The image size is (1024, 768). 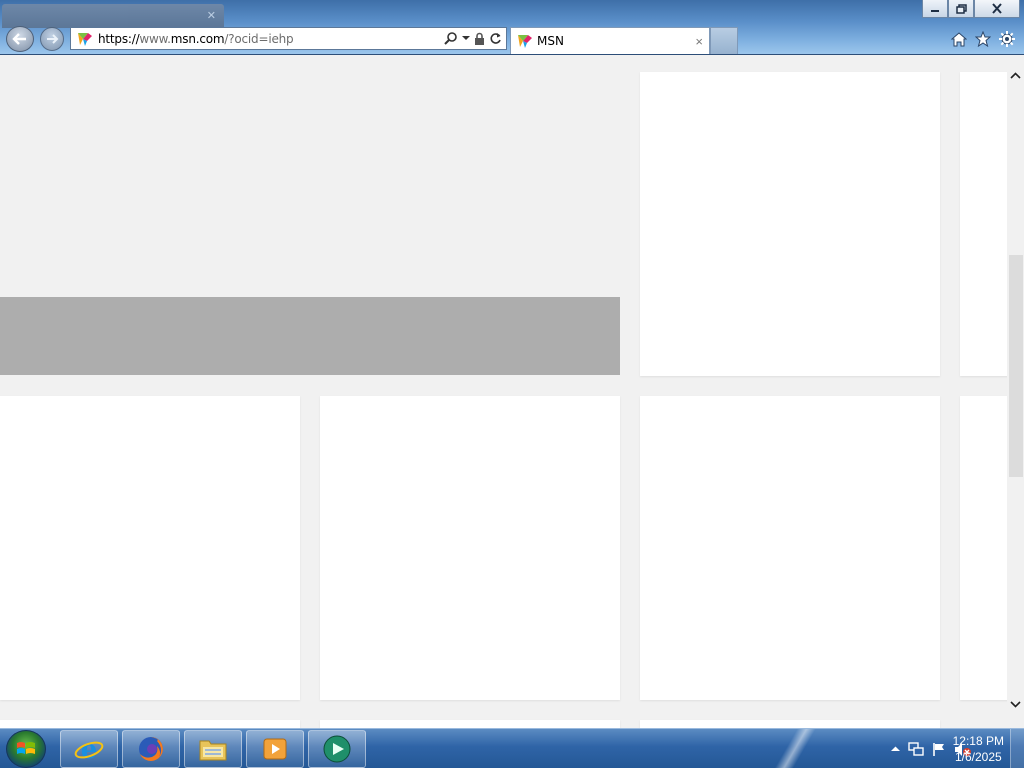 I want to click on close-window-button, so click(x=997, y=9).